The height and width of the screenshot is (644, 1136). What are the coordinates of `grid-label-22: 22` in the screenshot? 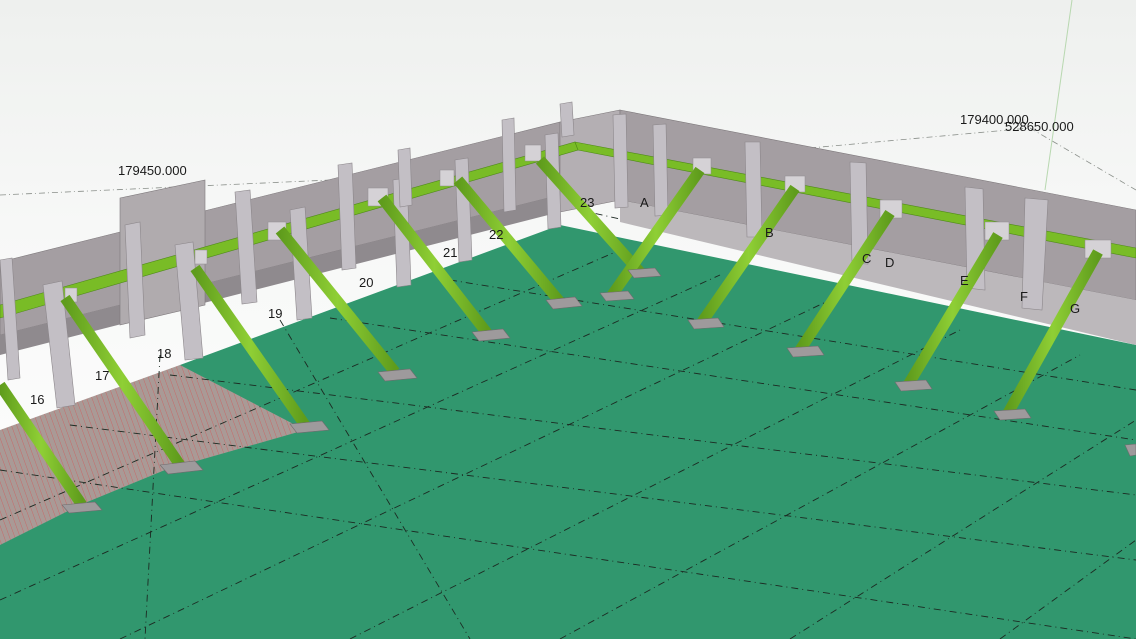 It's located at (496, 234).